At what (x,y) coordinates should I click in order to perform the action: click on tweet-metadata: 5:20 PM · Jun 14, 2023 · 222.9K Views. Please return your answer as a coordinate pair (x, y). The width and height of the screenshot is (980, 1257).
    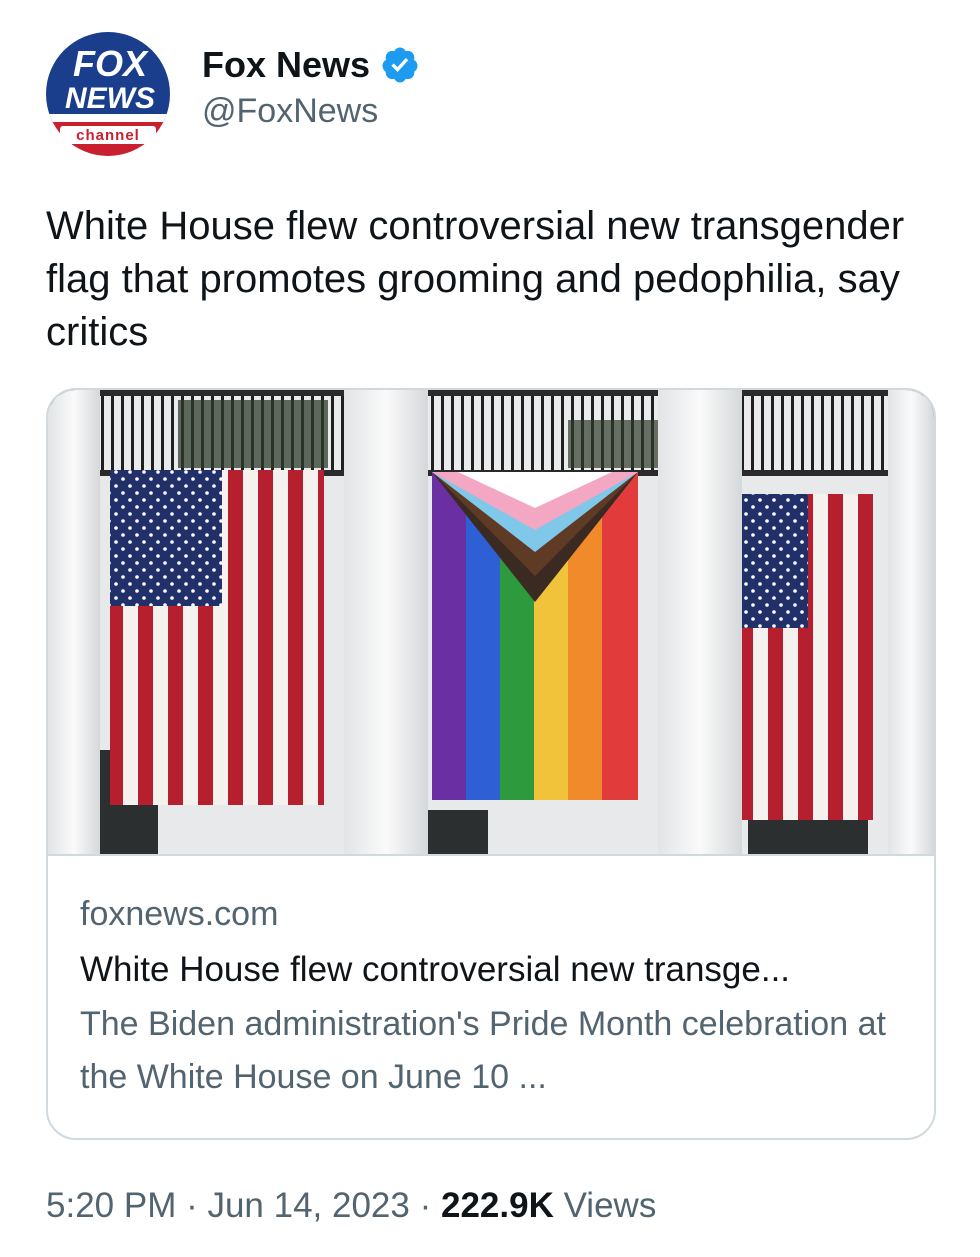
    Looking at the image, I should click on (351, 1206).